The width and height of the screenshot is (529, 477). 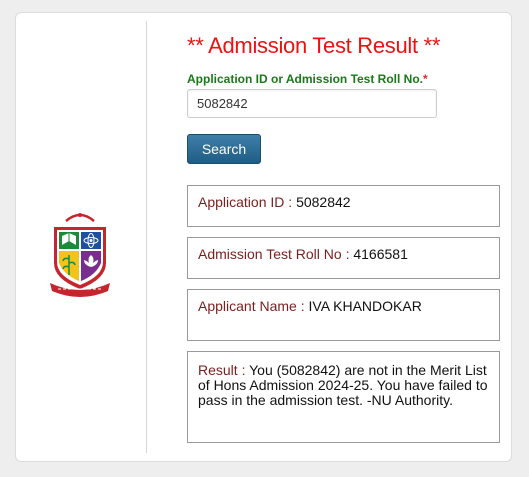 What do you see at coordinates (380, 254) in the screenshot?
I see `roll-number-value: 4166581` at bounding box center [380, 254].